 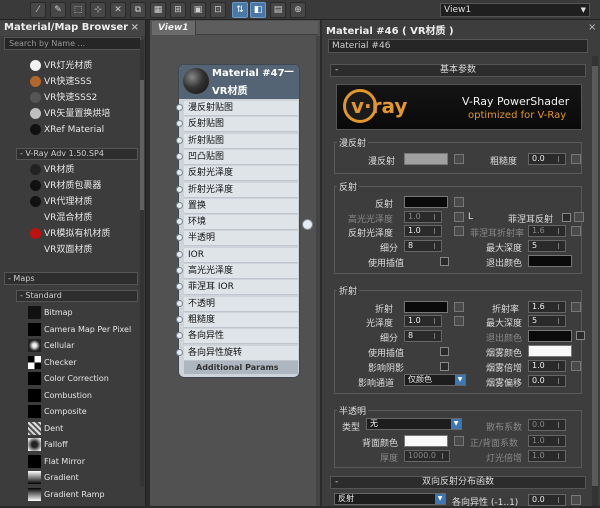 What do you see at coordinates (470, 217) in the screenshot?
I see `lock-l-button: L` at bounding box center [470, 217].